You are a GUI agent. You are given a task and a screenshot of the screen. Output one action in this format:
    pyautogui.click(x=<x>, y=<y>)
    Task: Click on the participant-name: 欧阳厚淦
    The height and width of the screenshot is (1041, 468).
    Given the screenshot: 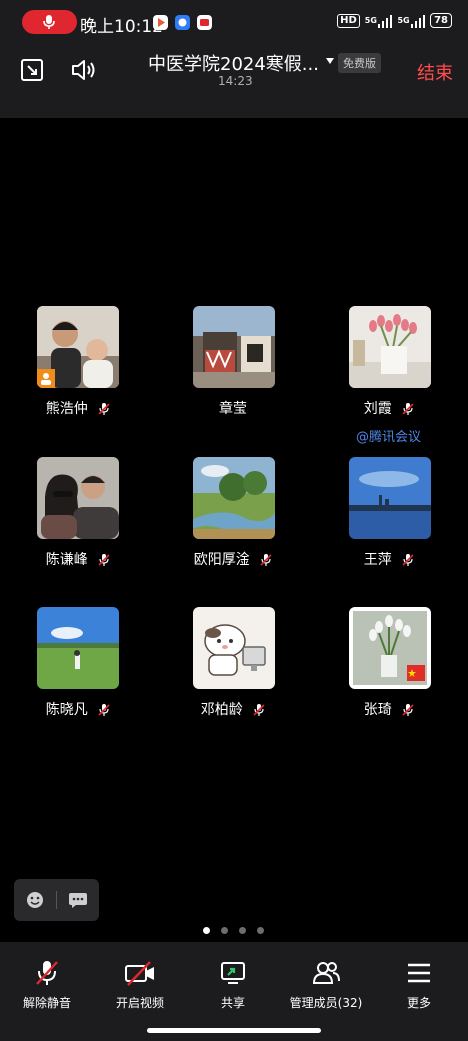 What is the action you would take?
    pyautogui.click(x=233, y=559)
    